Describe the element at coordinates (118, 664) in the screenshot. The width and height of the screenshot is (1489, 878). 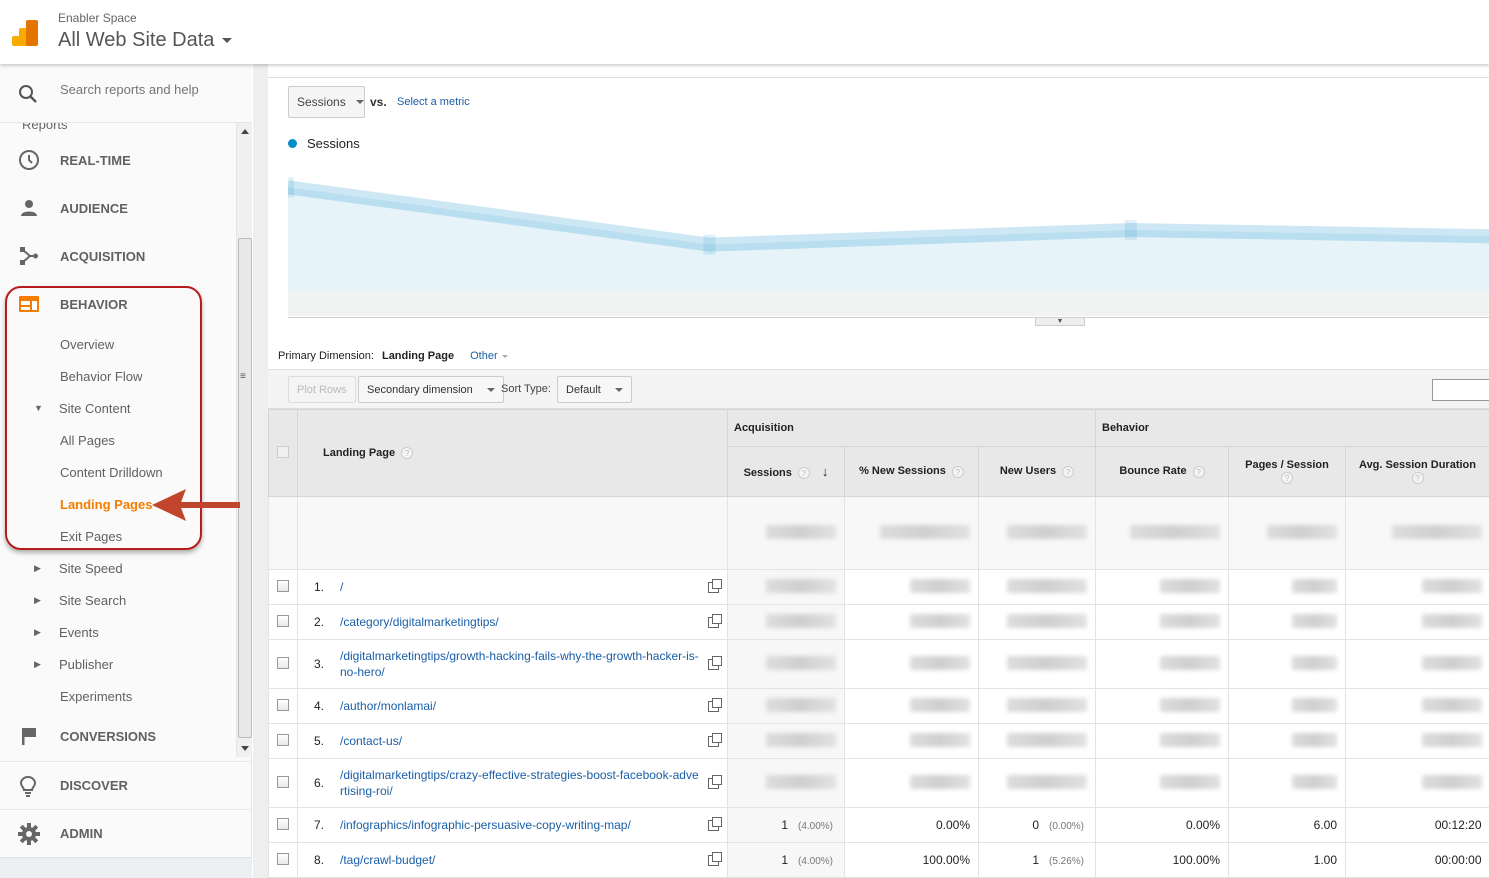
I see `nav-publisher: ▶ Publisher` at that location.